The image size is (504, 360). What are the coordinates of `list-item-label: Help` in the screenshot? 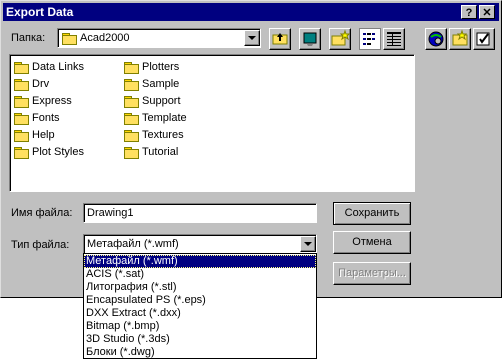 It's located at (43, 135).